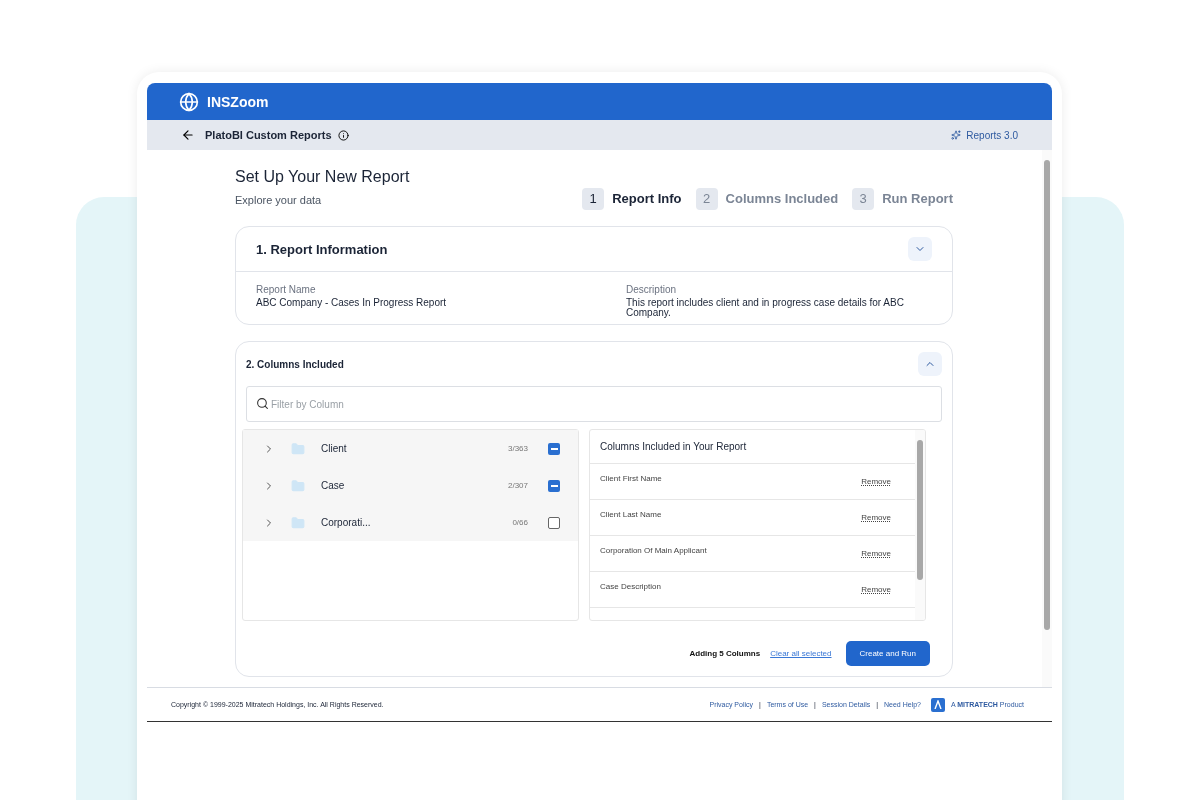  What do you see at coordinates (887, 653) in the screenshot?
I see `create-run-button: Create and Run` at bounding box center [887, 653].